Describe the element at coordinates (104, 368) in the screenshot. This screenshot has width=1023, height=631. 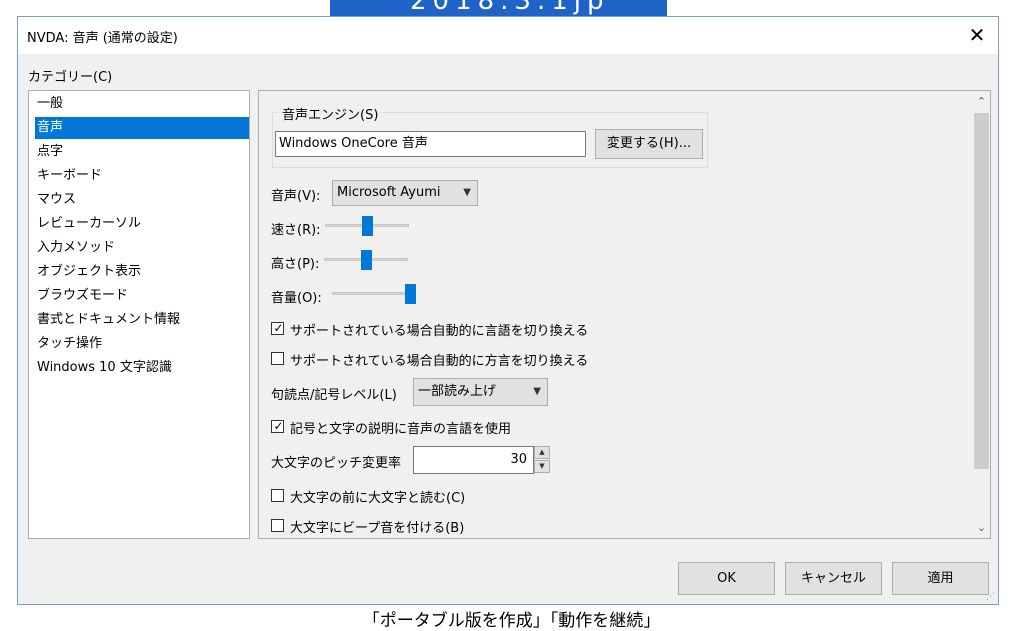
I see `category-item: Windows 10 文字認識` at that location.